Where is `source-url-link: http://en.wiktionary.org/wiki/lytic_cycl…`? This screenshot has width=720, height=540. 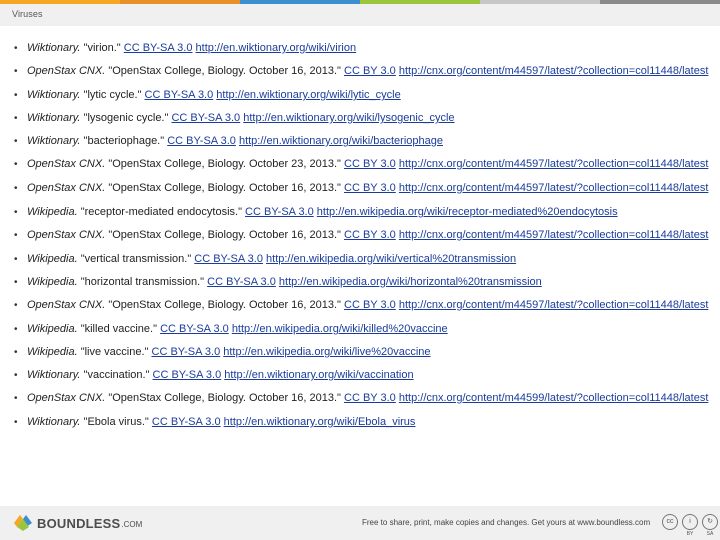 source-url-link: http://en.wiktionary.org/wiki/lytic_cycl… is located at coordinates (308, 95).